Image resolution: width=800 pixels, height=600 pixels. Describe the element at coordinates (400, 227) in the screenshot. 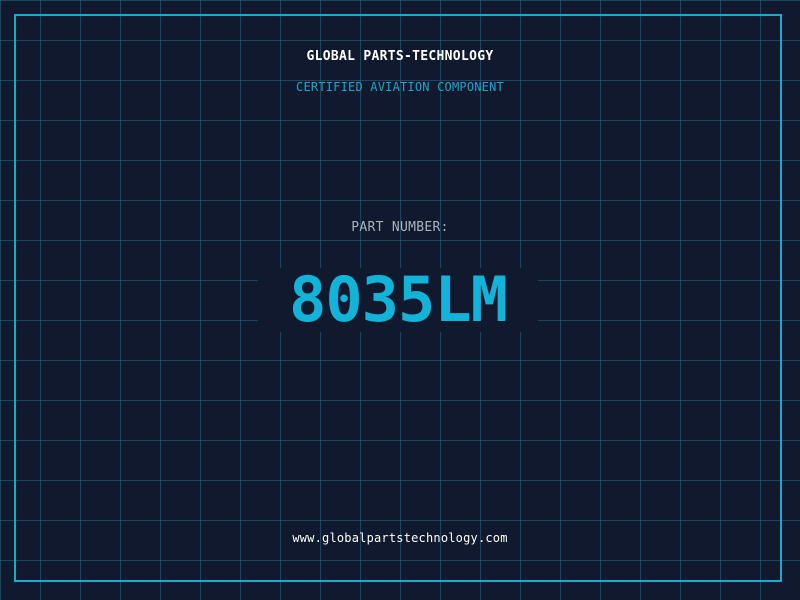

I see `part-number-label: PART NUMBER:` at that location.